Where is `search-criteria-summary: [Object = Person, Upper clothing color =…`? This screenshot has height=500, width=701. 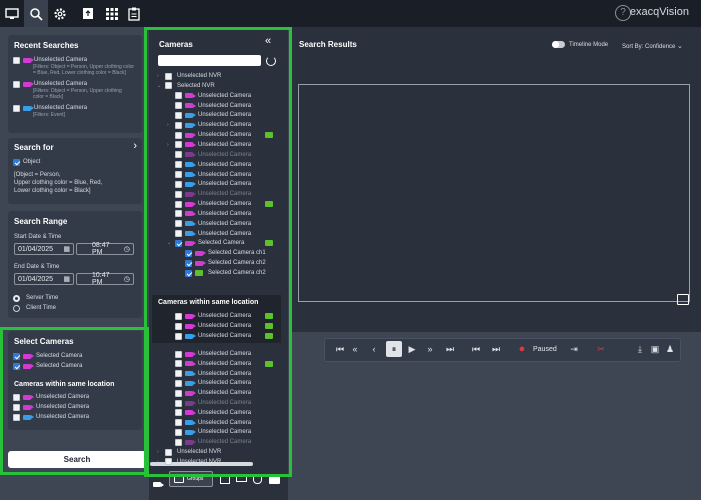 search-criteria-summary: [Object = Person, Upper clothing color =… is located at coordinates (58, 183).